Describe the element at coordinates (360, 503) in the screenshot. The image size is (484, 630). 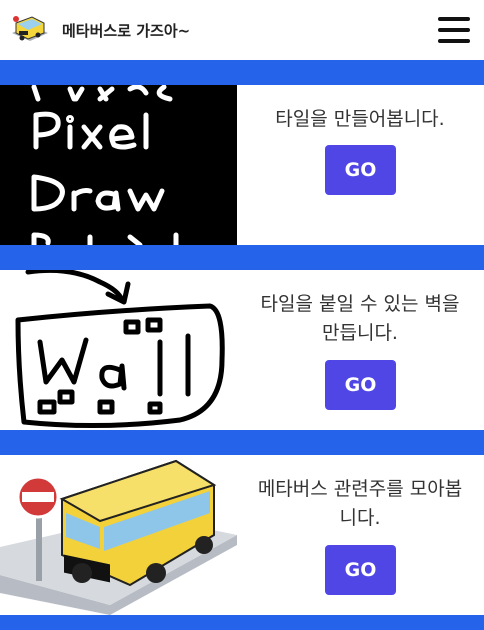
I see `card-description: 메타버스 관련주를 모아봅니다.` at that location.